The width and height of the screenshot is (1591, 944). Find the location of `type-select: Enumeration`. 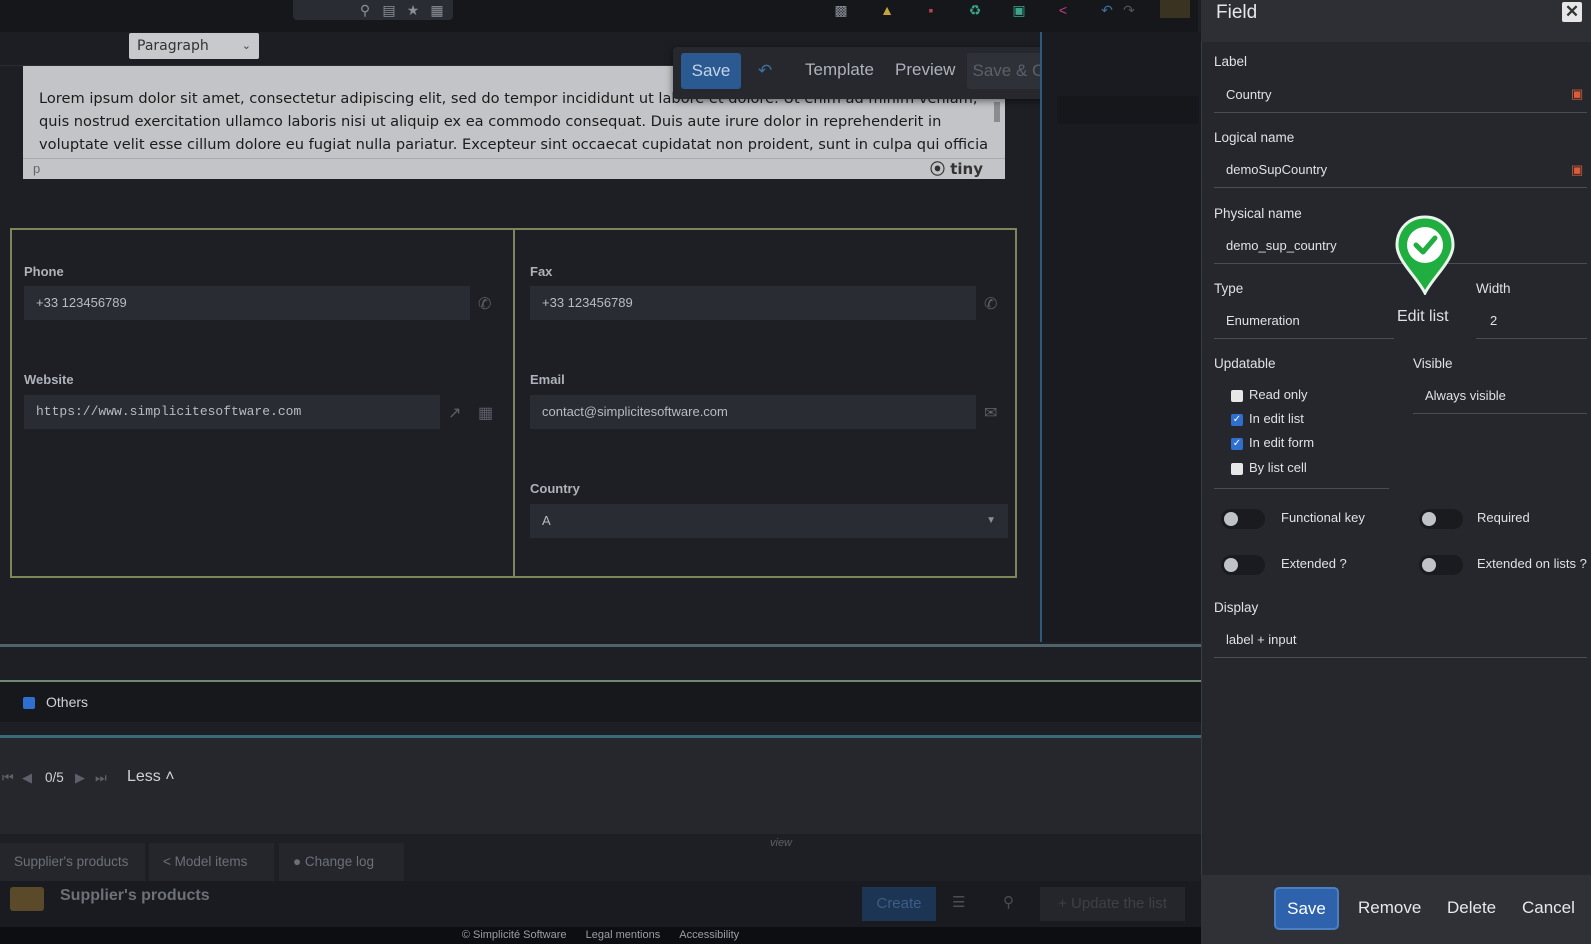

type-select: Enumeration is located at coordinates (1263, 320).